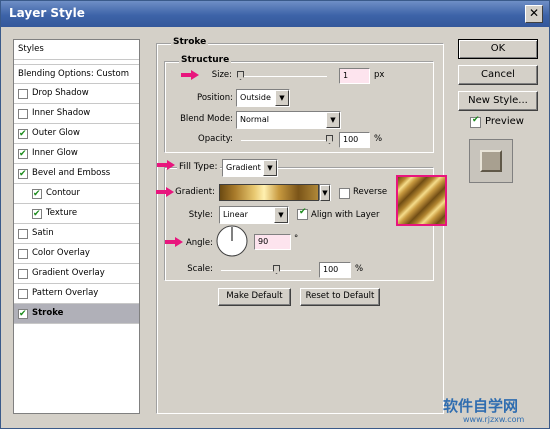 This screenshot has width=550, height=429. I want to click on angle-dial, so click(232, 241).